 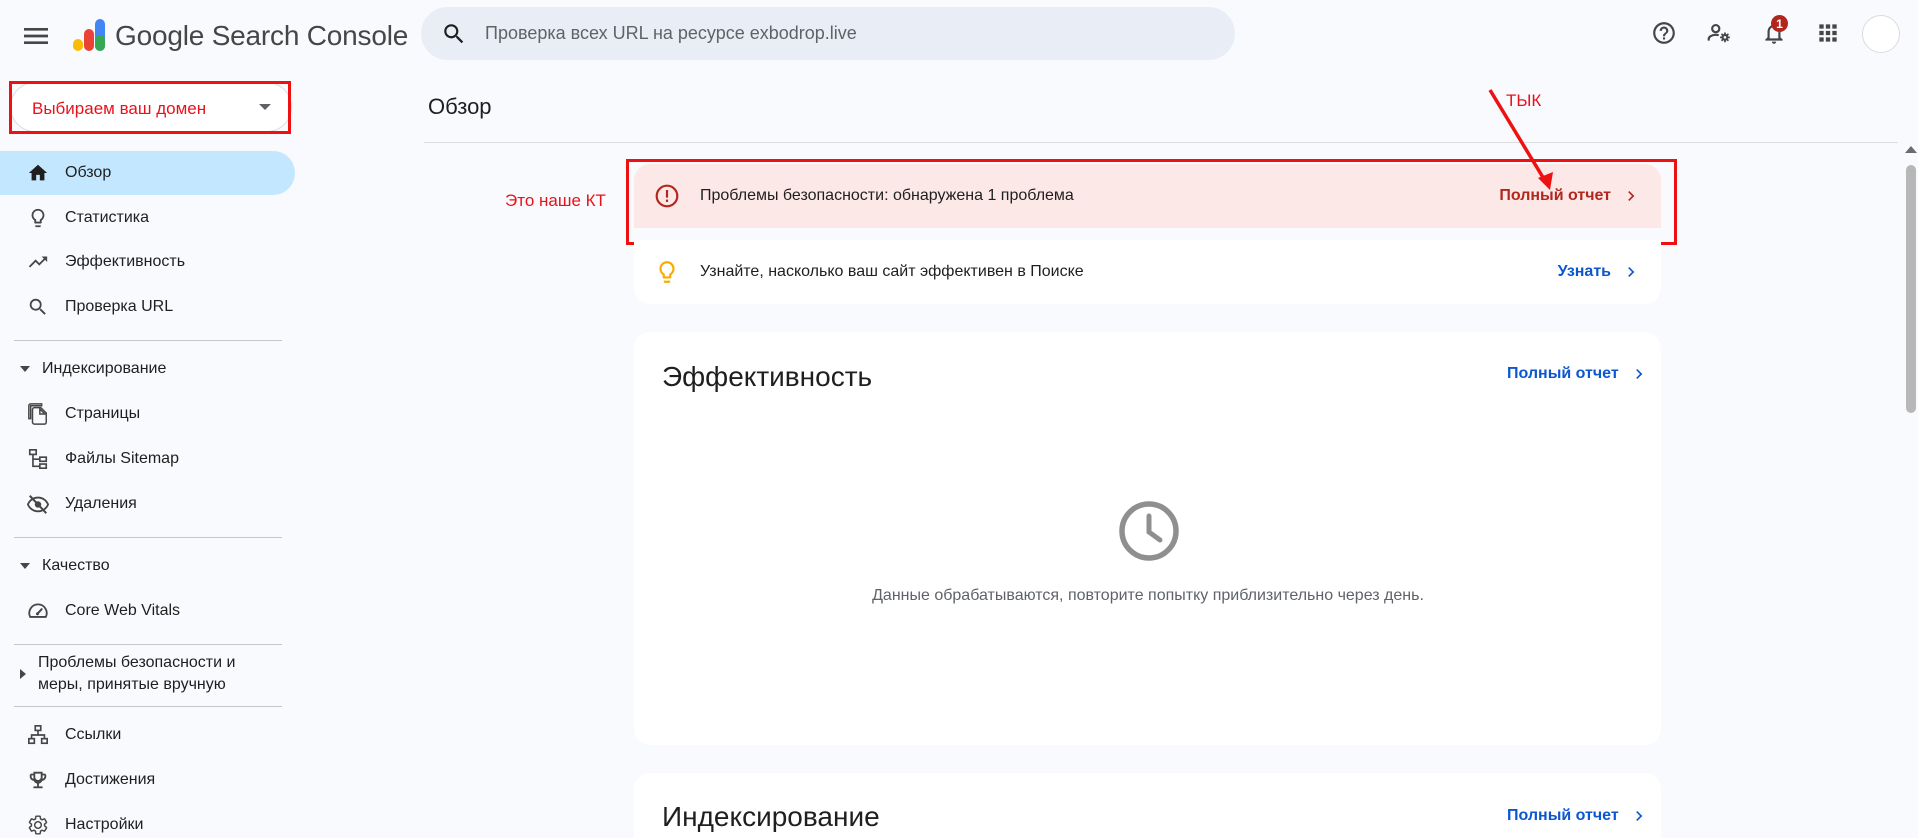 I want to click on manage-users-button, so click(x=1719, y=33).